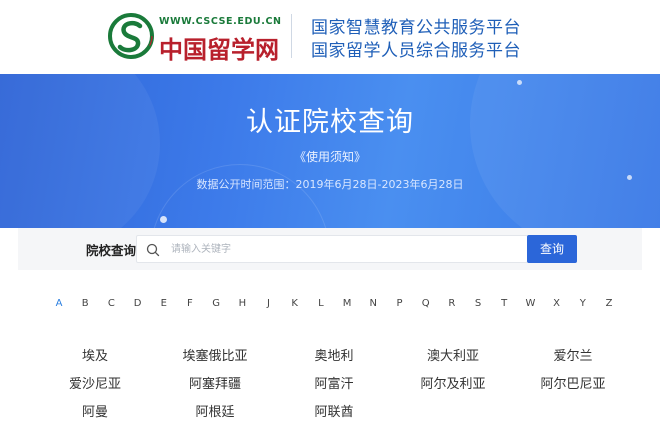 This screenshot has width=660, height=446. I want to click on alphabet-letter-y: Y, so click(583, 303).